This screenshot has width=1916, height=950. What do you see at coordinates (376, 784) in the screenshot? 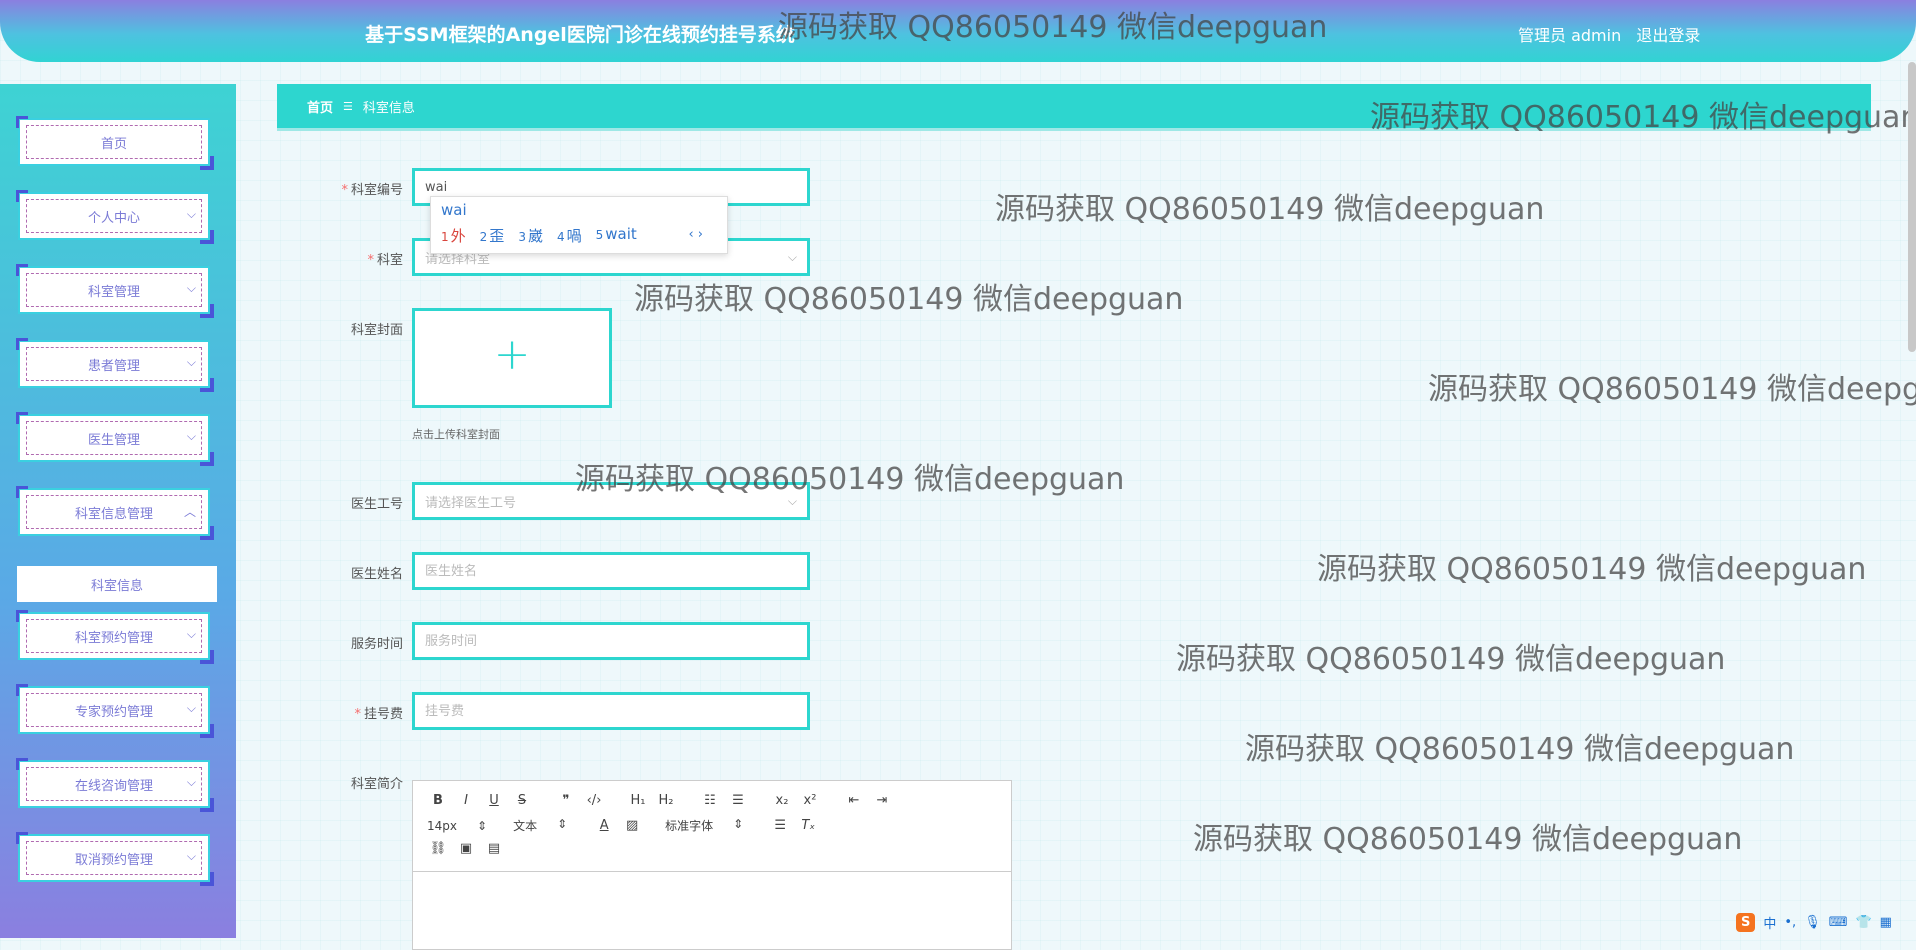
I see `intro-label: 科室简介` at bounding box center [376, 784].